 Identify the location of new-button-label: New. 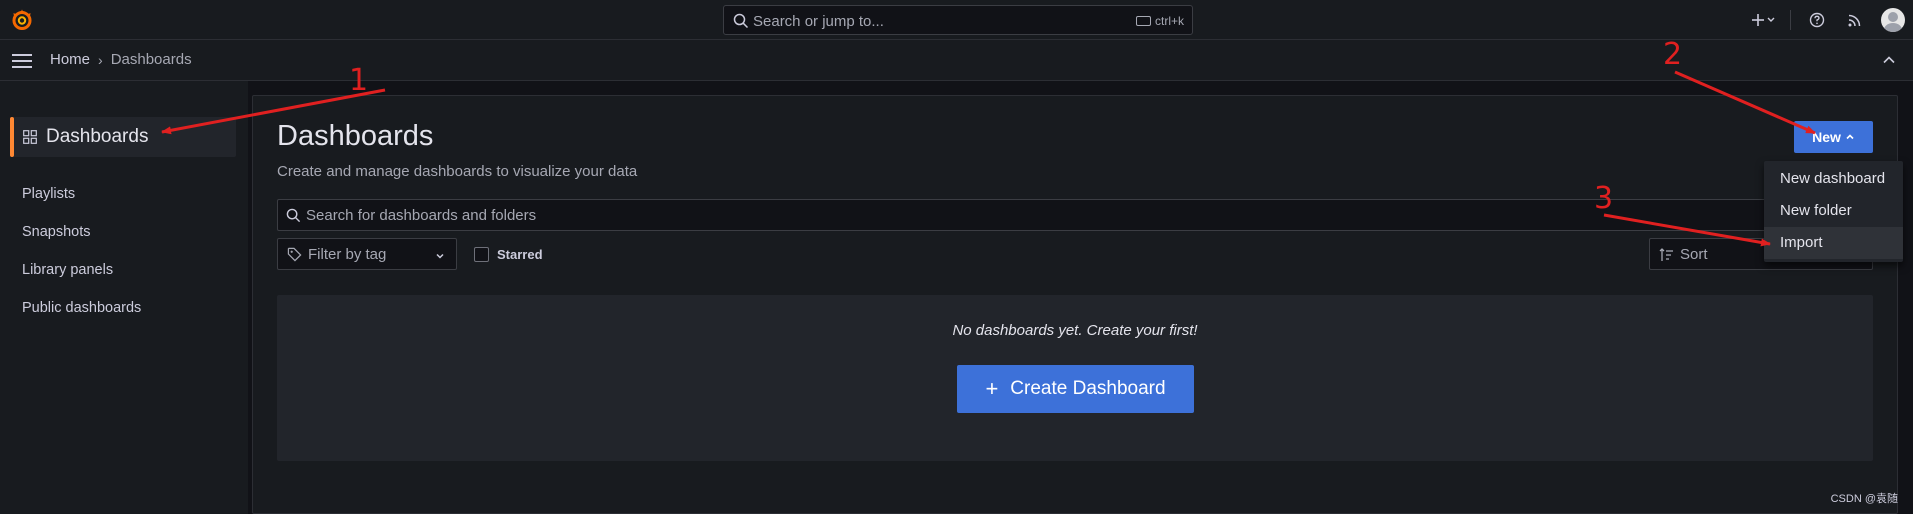
(1826, 137).